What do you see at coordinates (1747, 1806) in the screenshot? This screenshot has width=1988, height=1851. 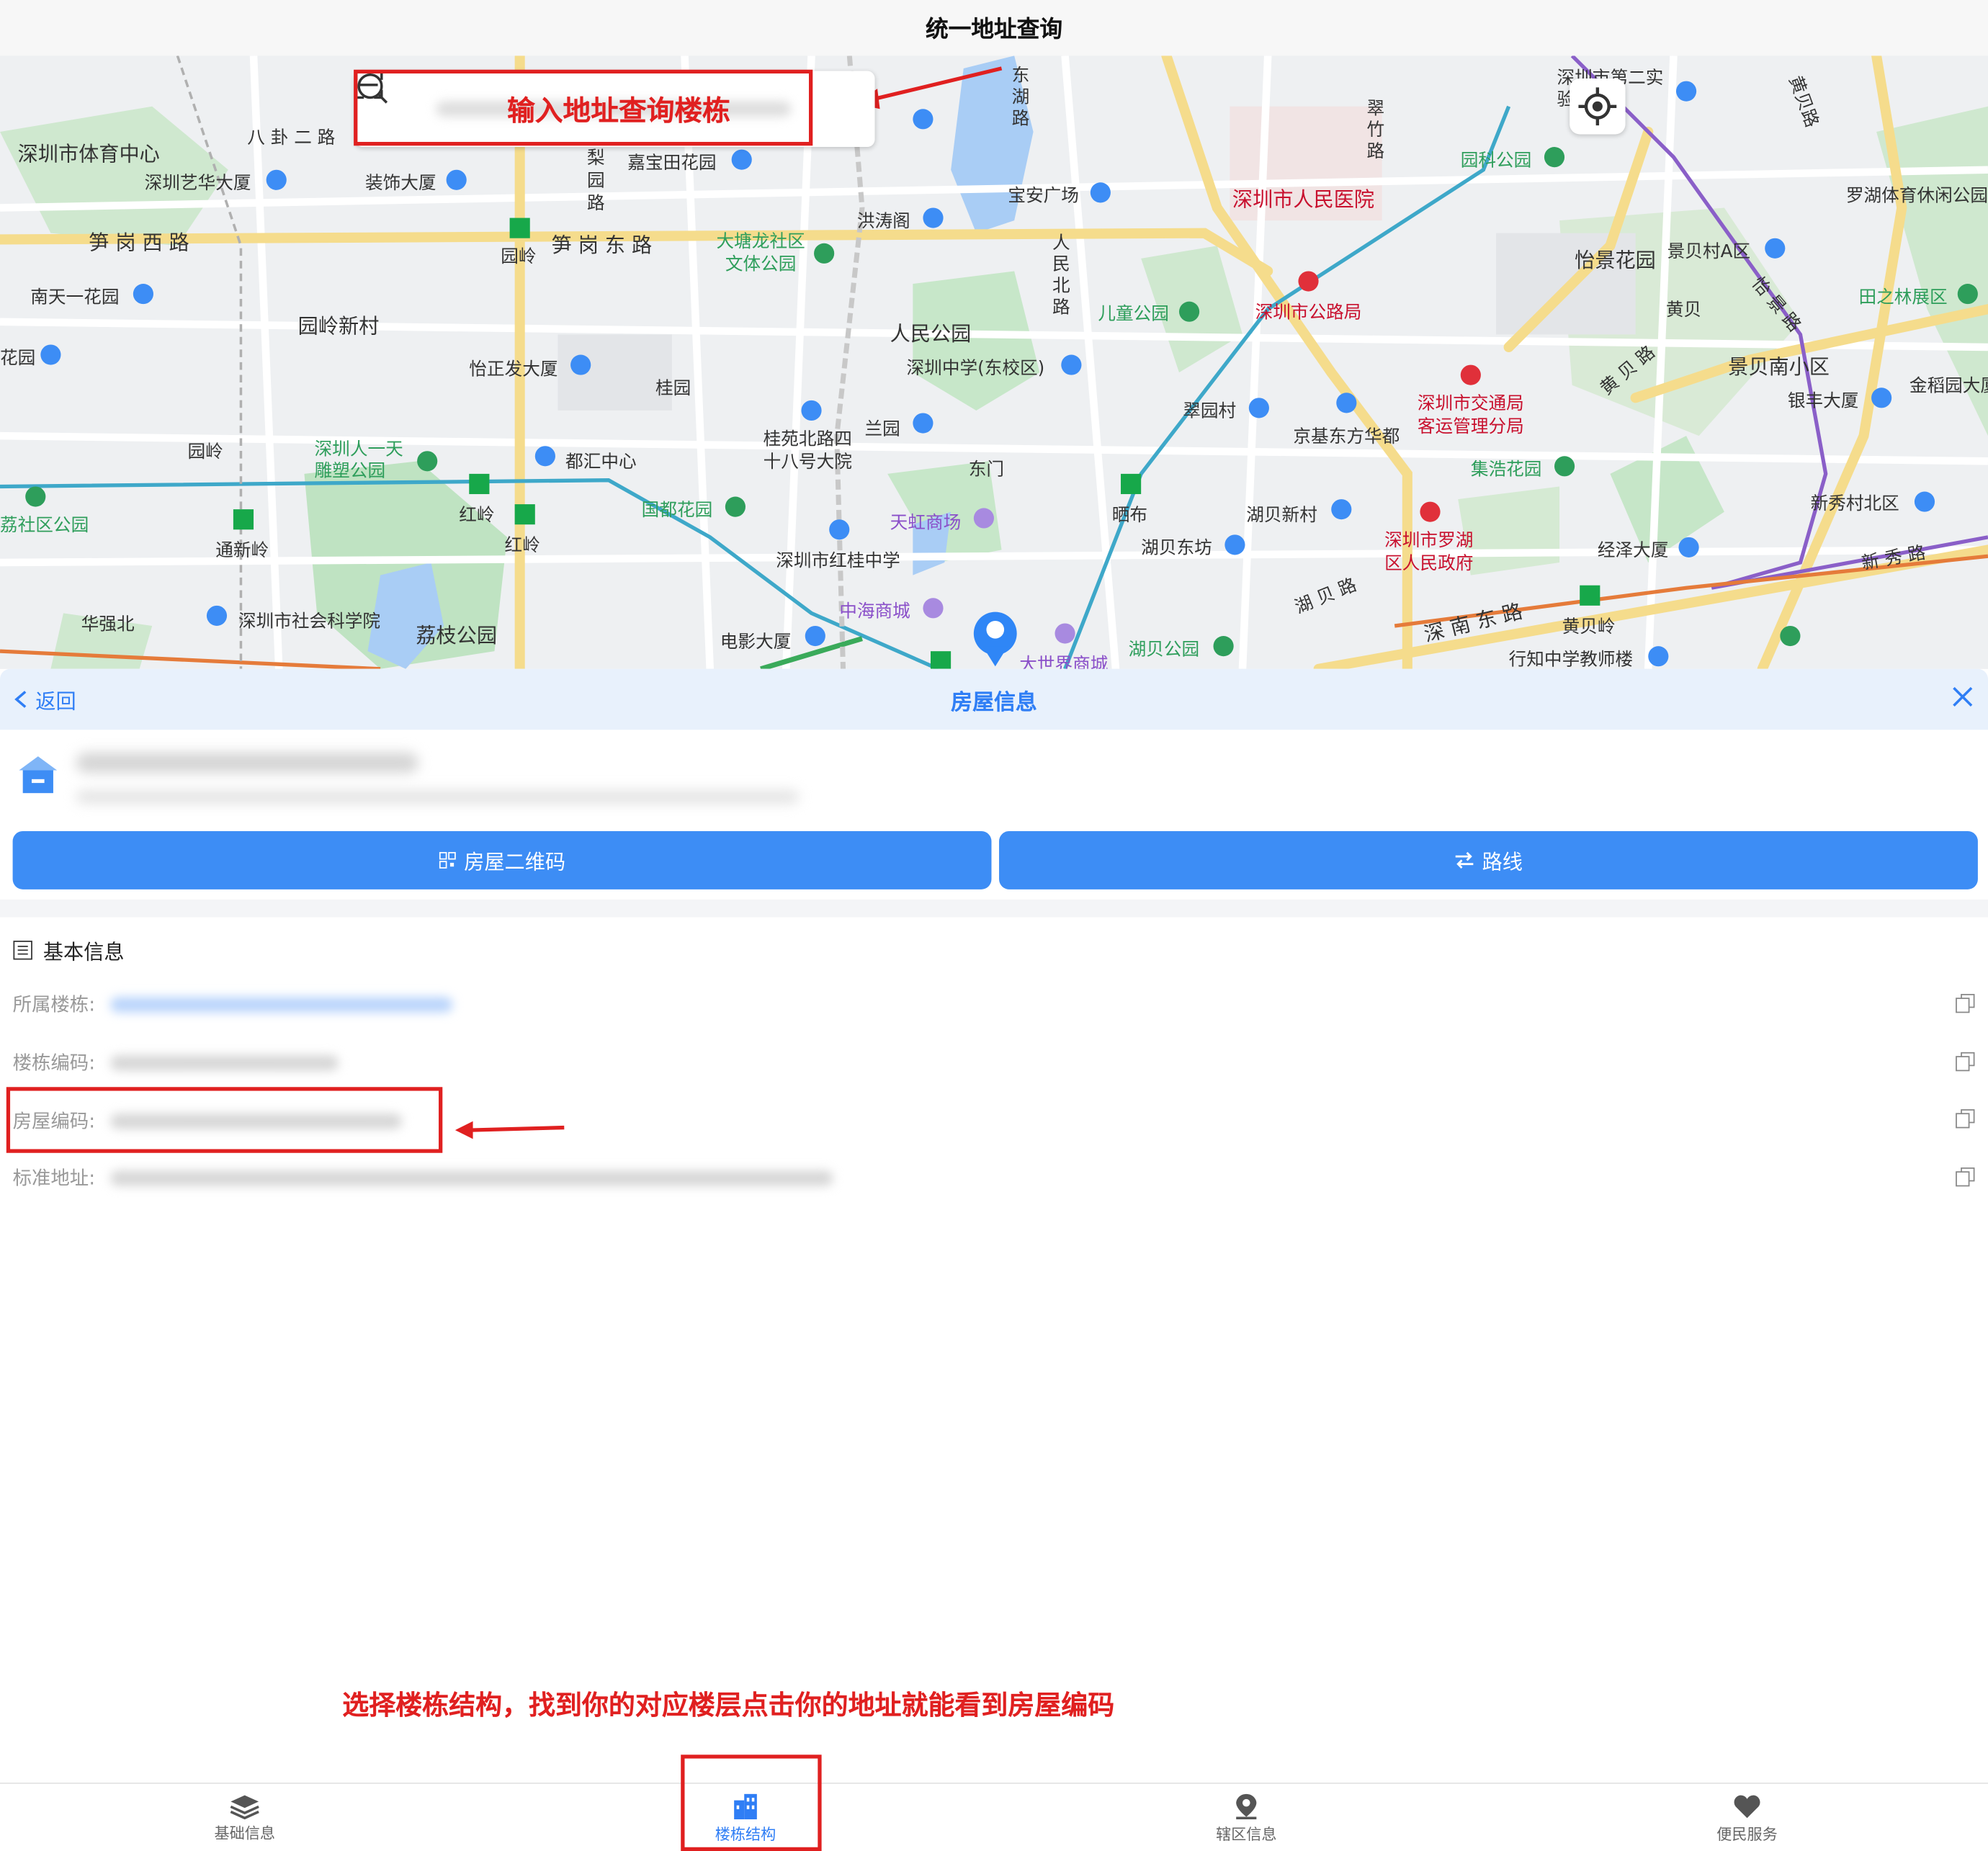 I see `heart-icon` at bounding box center [1747, 1806].